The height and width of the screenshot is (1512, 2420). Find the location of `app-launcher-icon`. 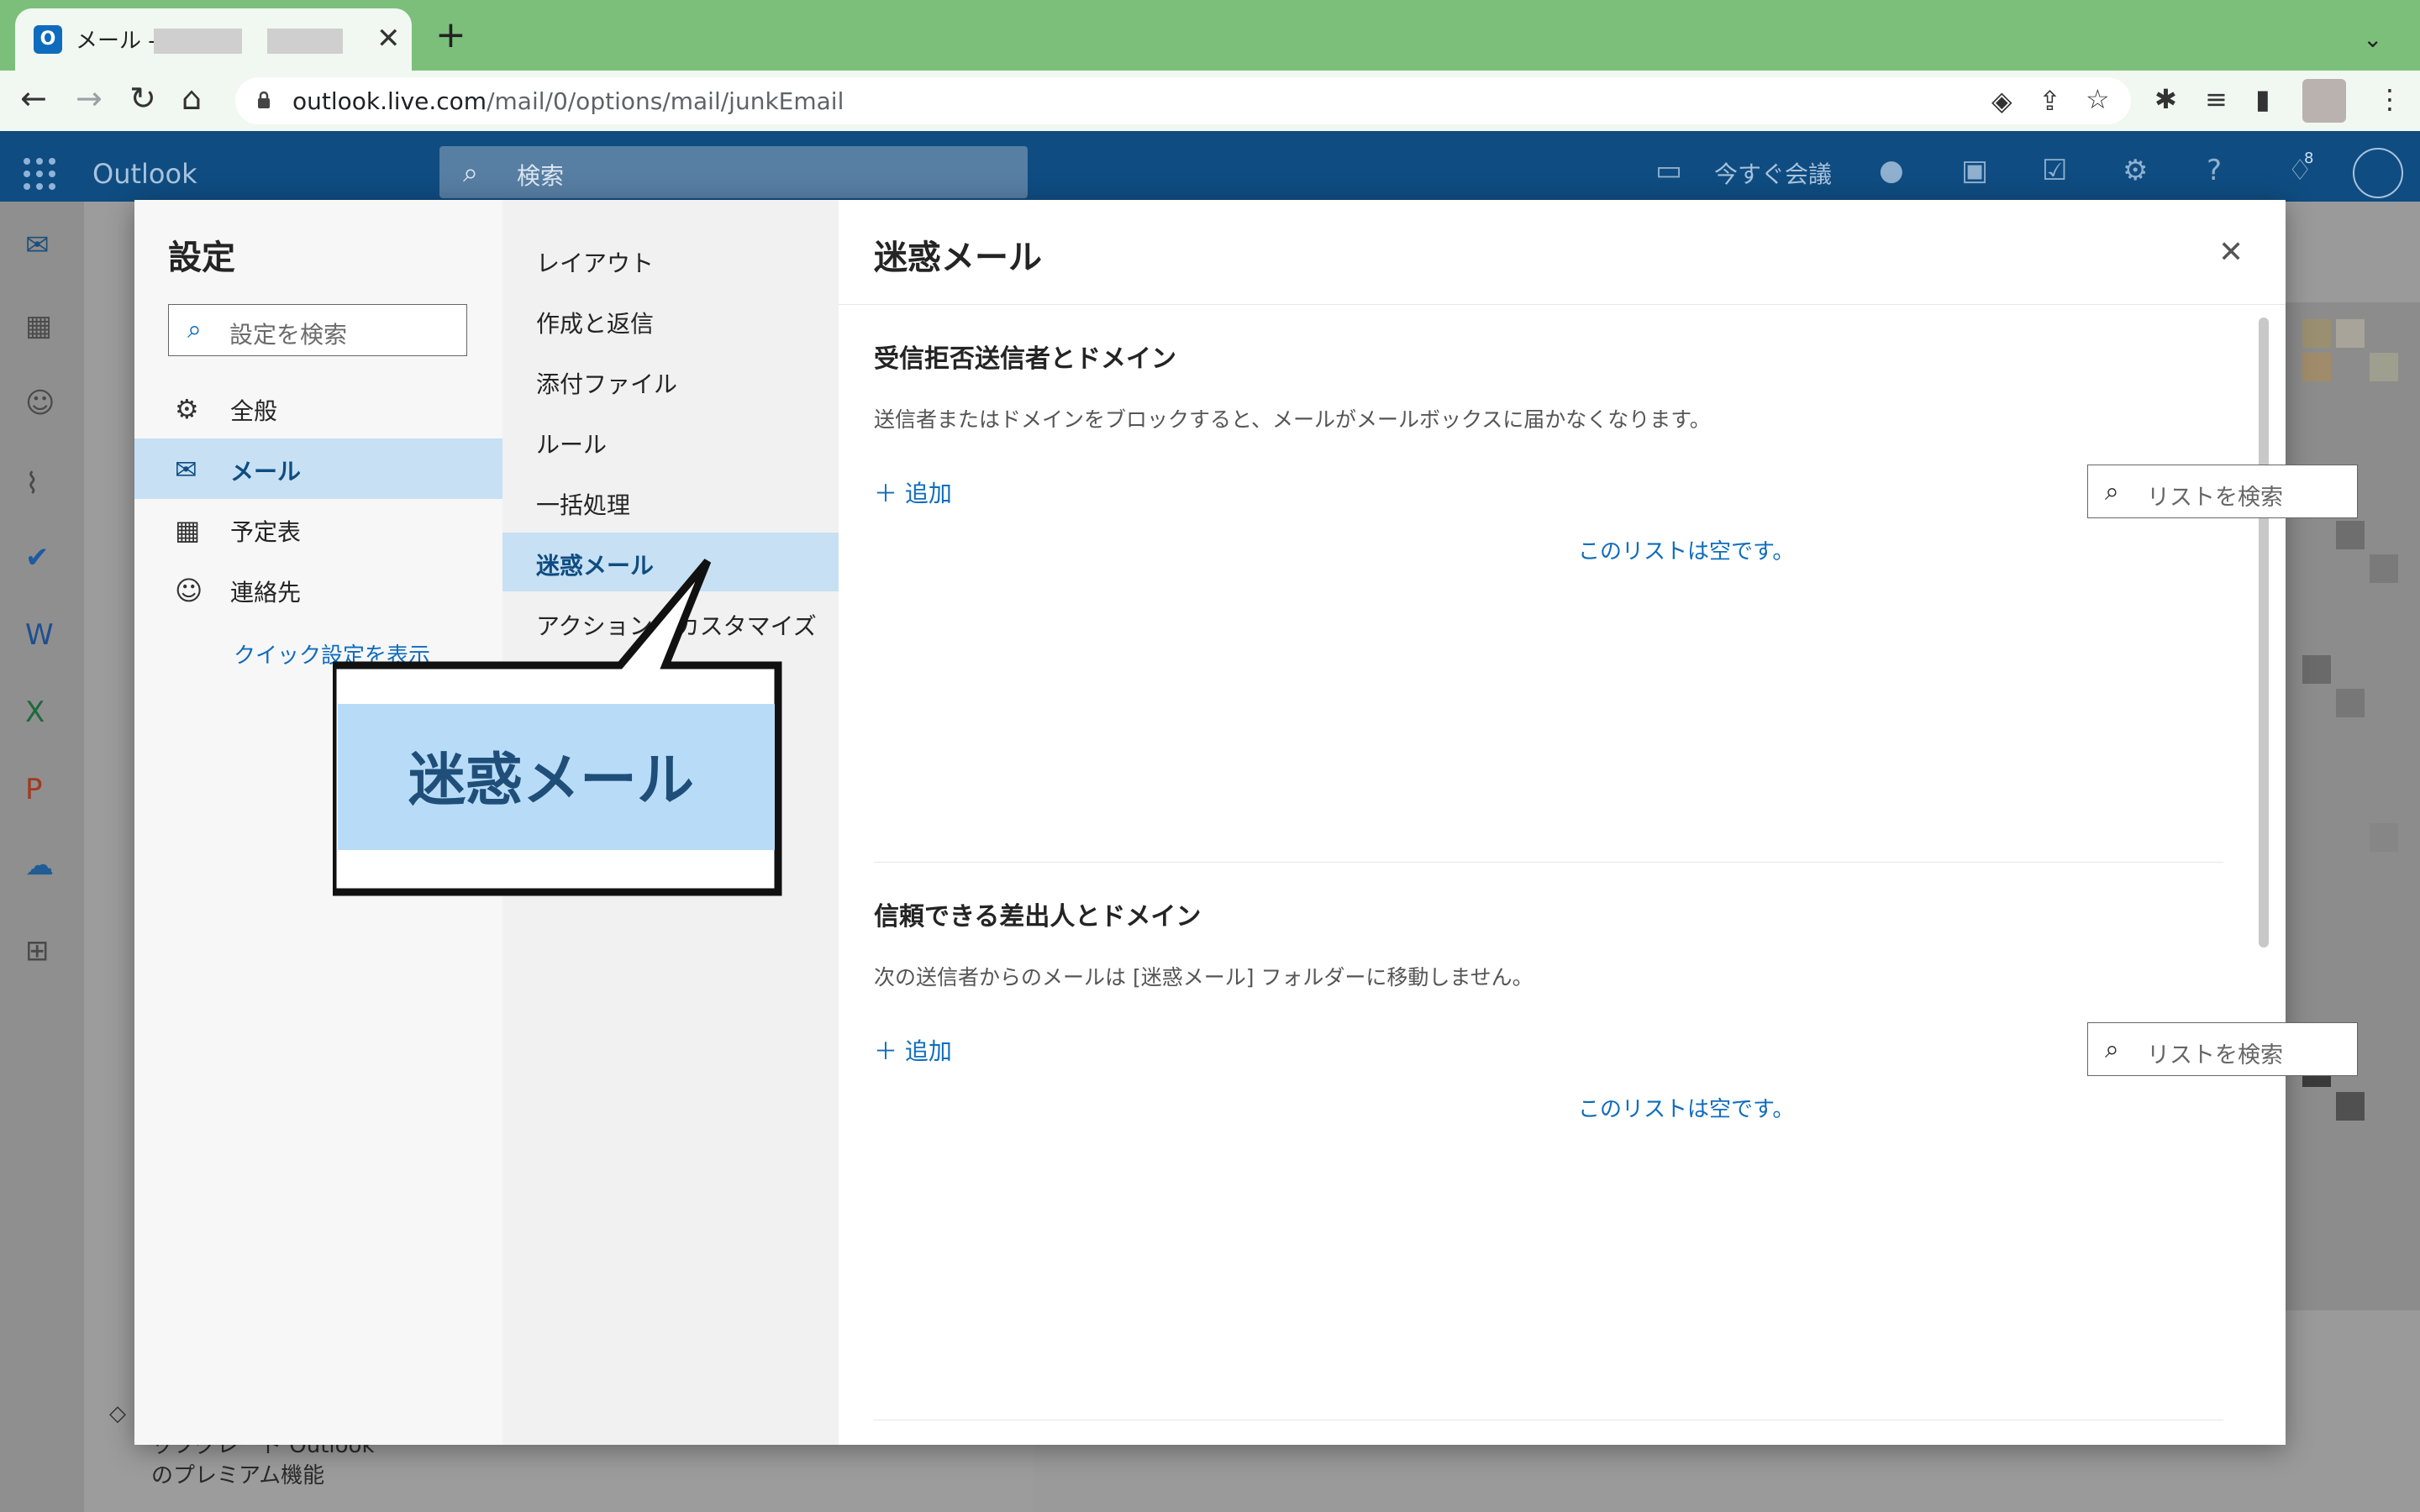

app-launcher-icon is located at coordinates (40, 175).